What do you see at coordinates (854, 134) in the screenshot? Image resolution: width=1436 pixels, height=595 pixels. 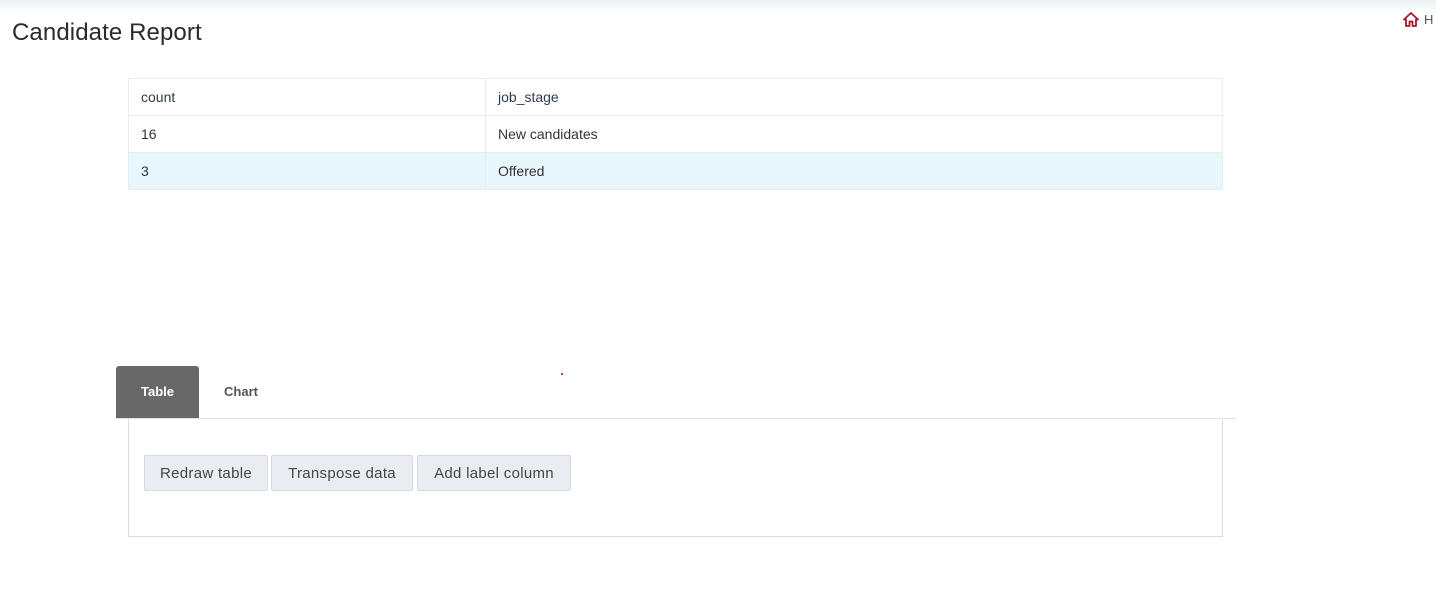 I see `table-cell-job-stage: New candidates` at bounding box center [854, 134].